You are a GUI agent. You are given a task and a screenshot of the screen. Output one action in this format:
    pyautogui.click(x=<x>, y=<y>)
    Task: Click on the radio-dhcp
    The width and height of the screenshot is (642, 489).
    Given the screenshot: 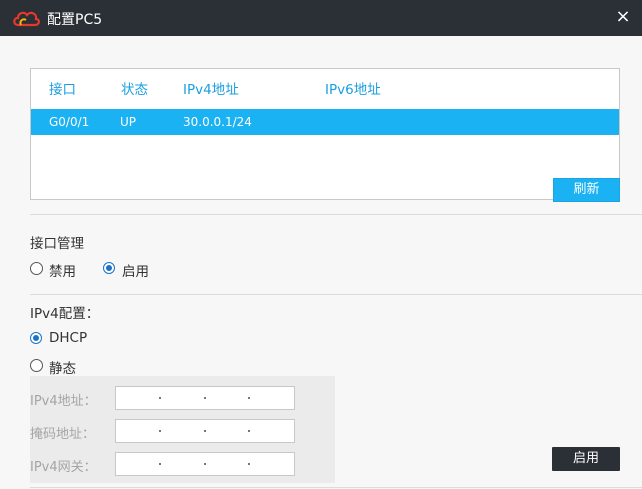 What is the action you would take?
    pyautogui.click(x=36, y=338)
    